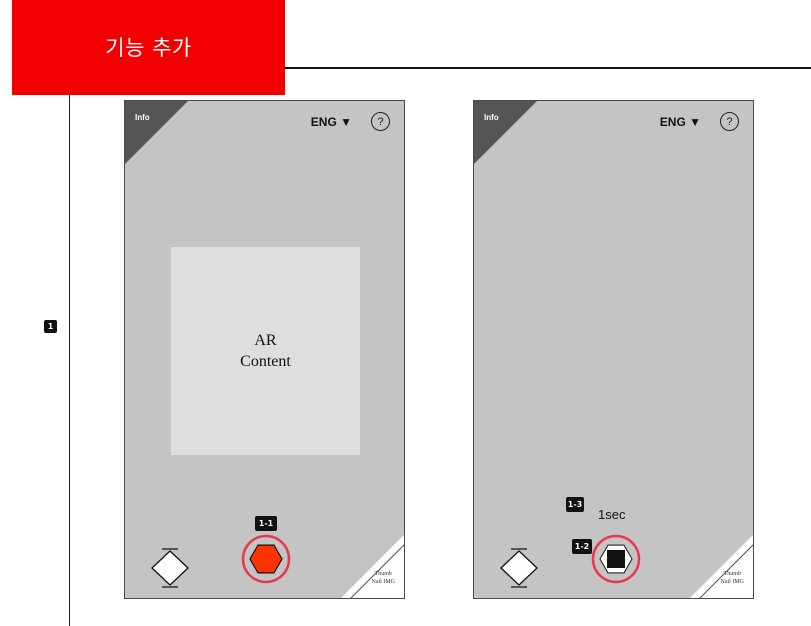 The width and height of the screenshot is (811, 626). Describe the element at coordinates (548, 68) in the screenshot. I see `header-divider` at that location.